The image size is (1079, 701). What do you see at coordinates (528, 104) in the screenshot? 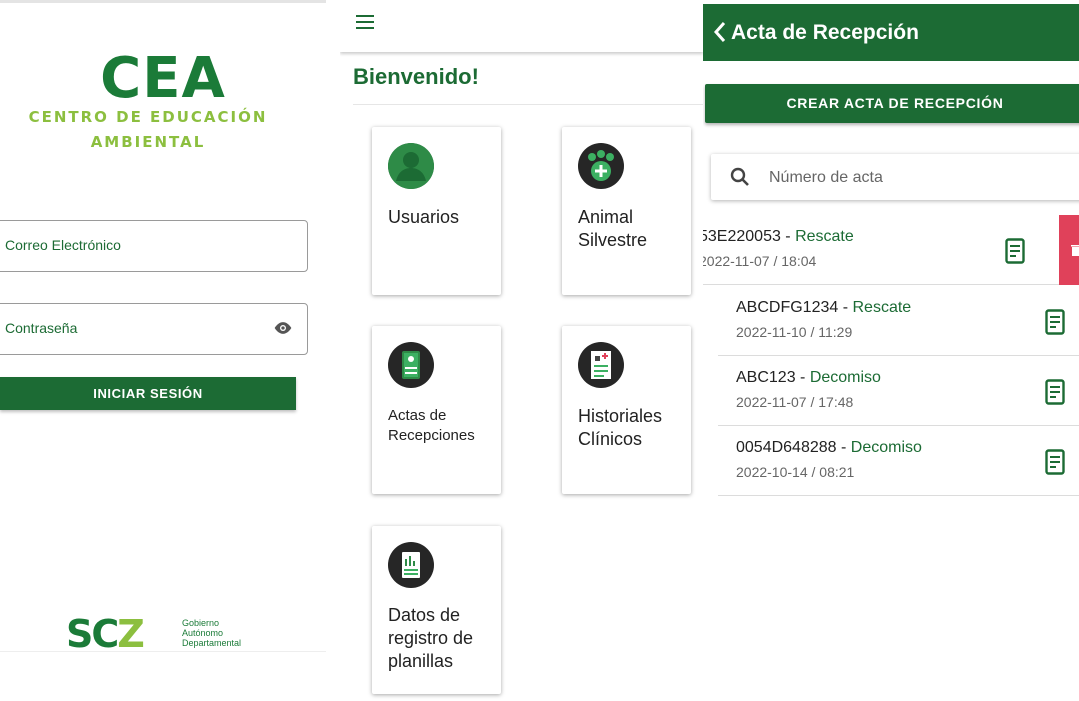
I see `divider` at bounding box center [528, 104].